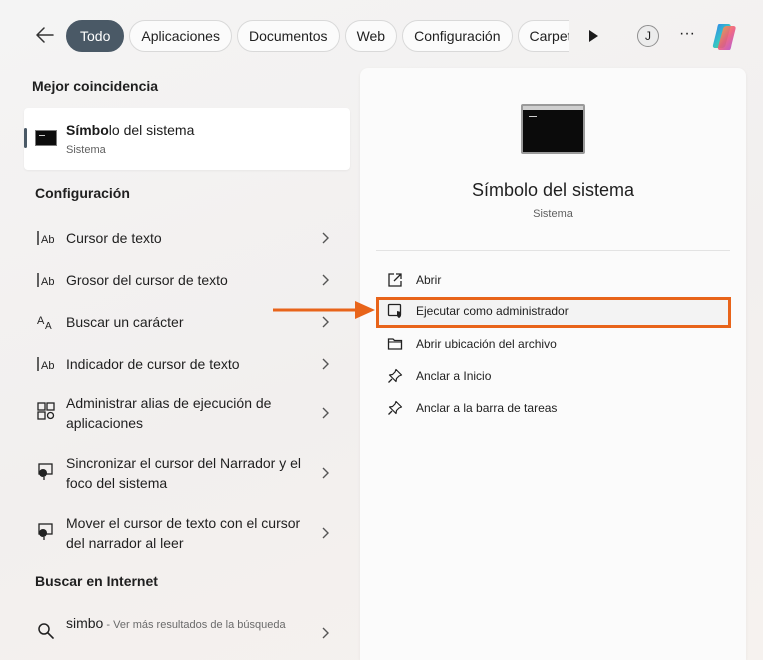  I want to click on tab-carpetas: Carpetas, so click(543, 36).